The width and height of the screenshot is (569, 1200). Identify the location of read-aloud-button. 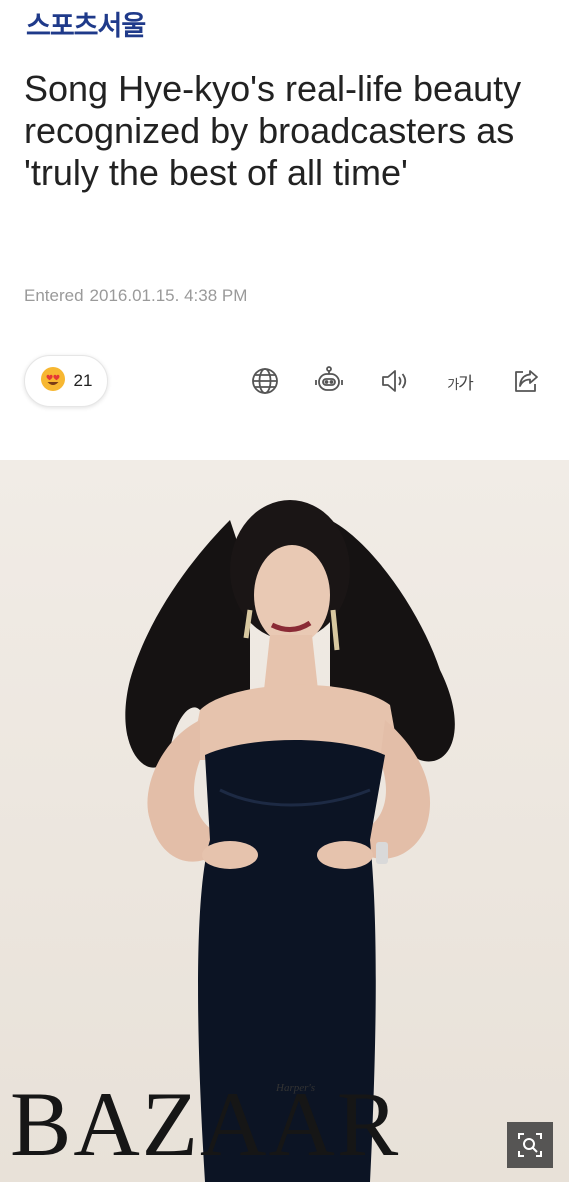
(395, 381).